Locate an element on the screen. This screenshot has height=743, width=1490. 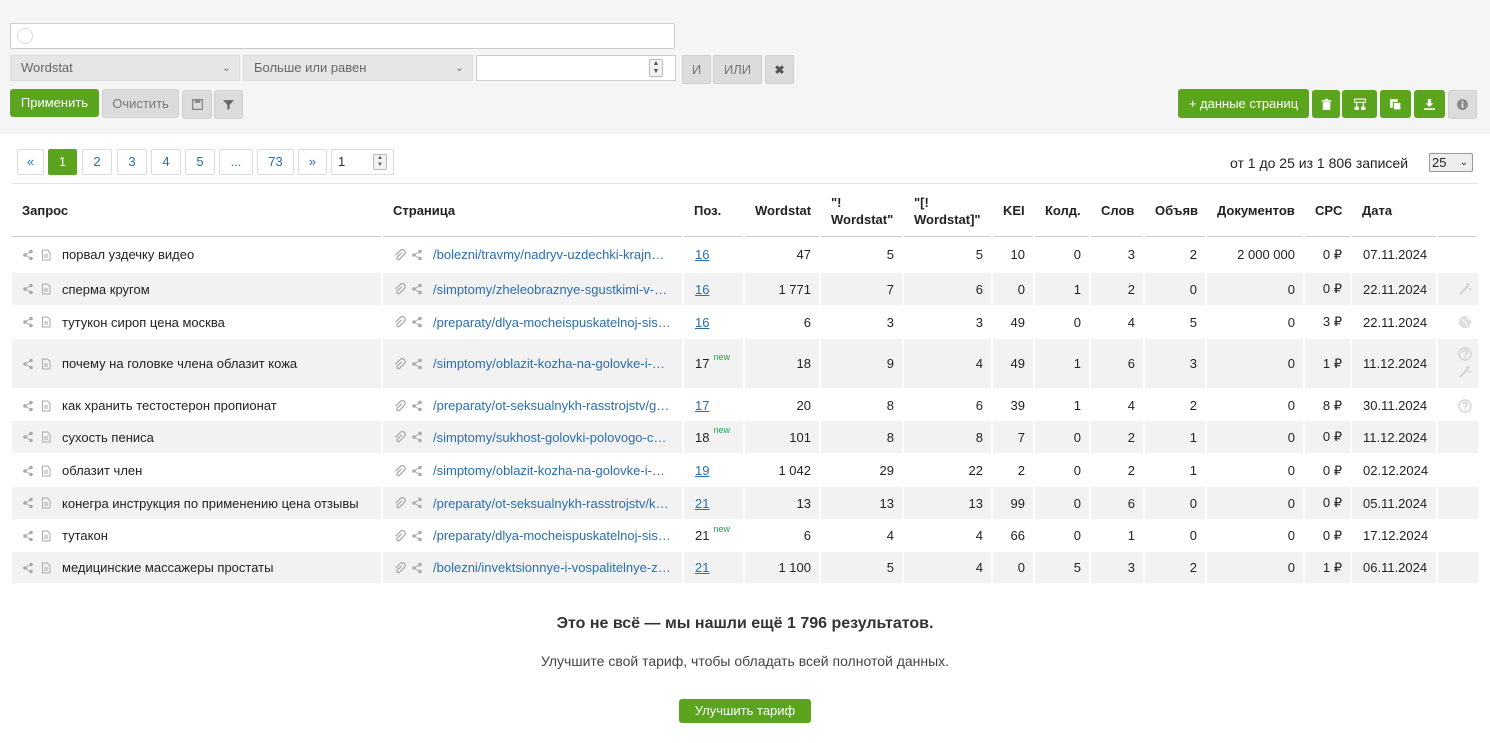
field-select: Wordstat ⌄ is located at coordinates (125, 68).